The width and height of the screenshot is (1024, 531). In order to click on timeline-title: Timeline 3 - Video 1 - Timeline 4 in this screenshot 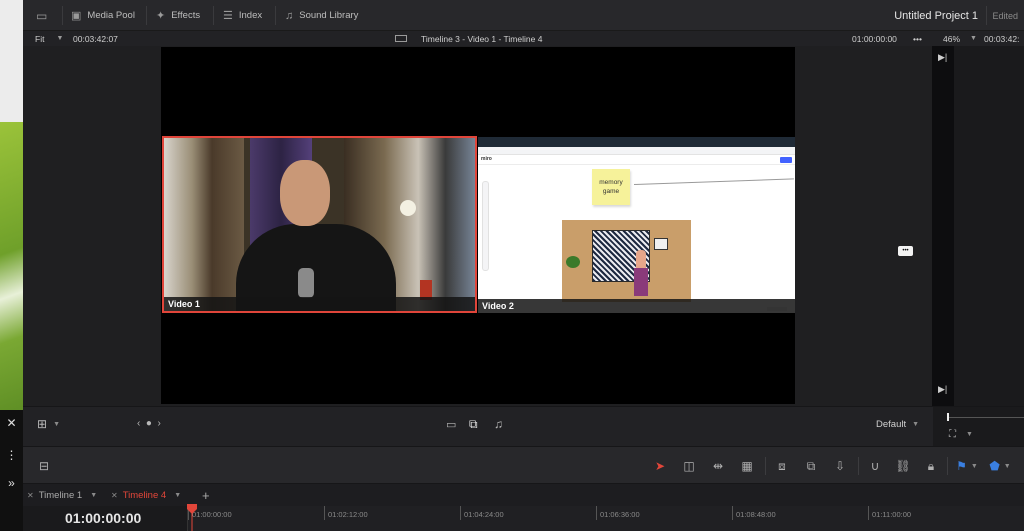, I will do `click(482, 38)`.